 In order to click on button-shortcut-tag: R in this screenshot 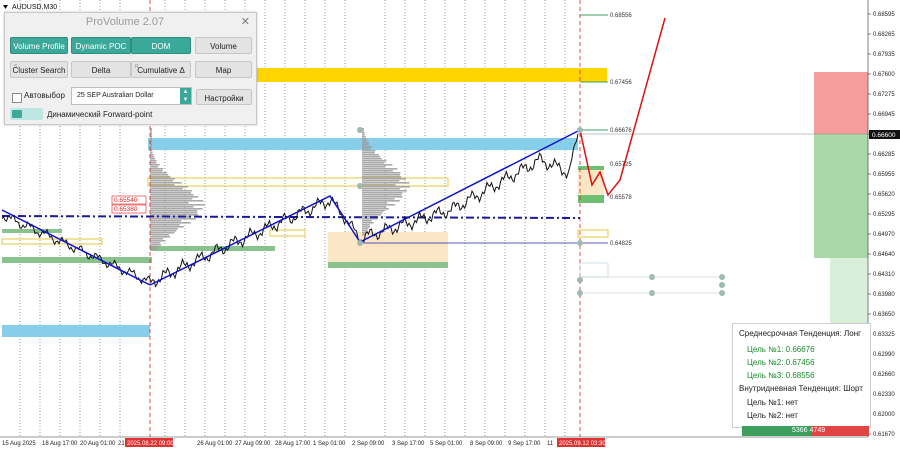, I will do `click(137, 67)`.